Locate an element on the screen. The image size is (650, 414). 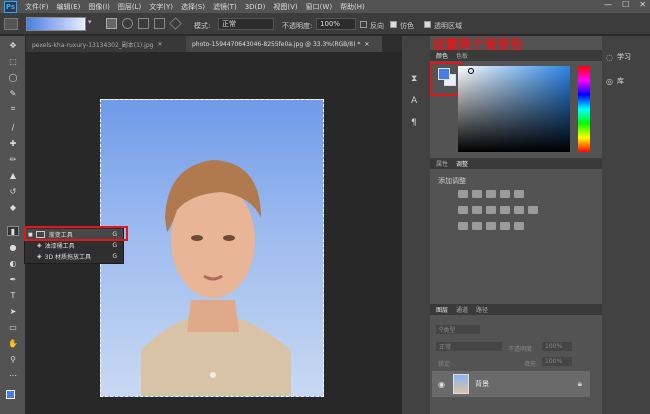
layer-name: 背景 is located at coordinates (481, 384).